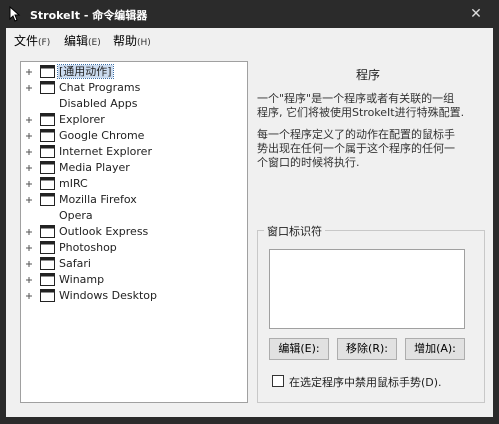 This screenshot has height=424, width=499. What do you see at coordinates (134, 120) in the screenshot?
I see `tree-item: Explorer` at bounding box center [134, 120].